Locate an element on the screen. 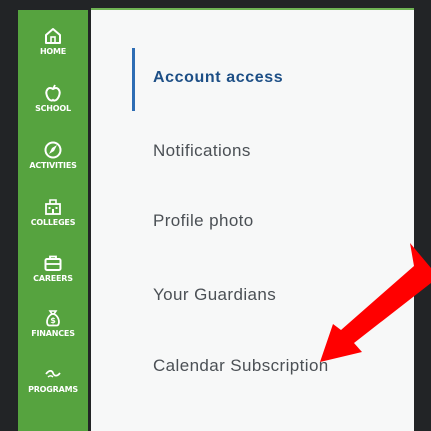  nav-item-programs: PROGRAMS is located at coordinates (53, 379).